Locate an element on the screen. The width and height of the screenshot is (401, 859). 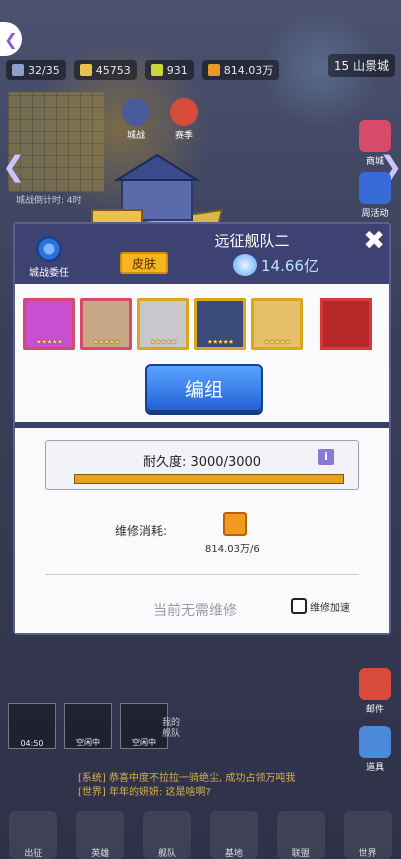
chat-line: [系统] 恭喜中度不拉拉一骑绝尘, 成功占领万吨我 is located at coordinates (187, 778).